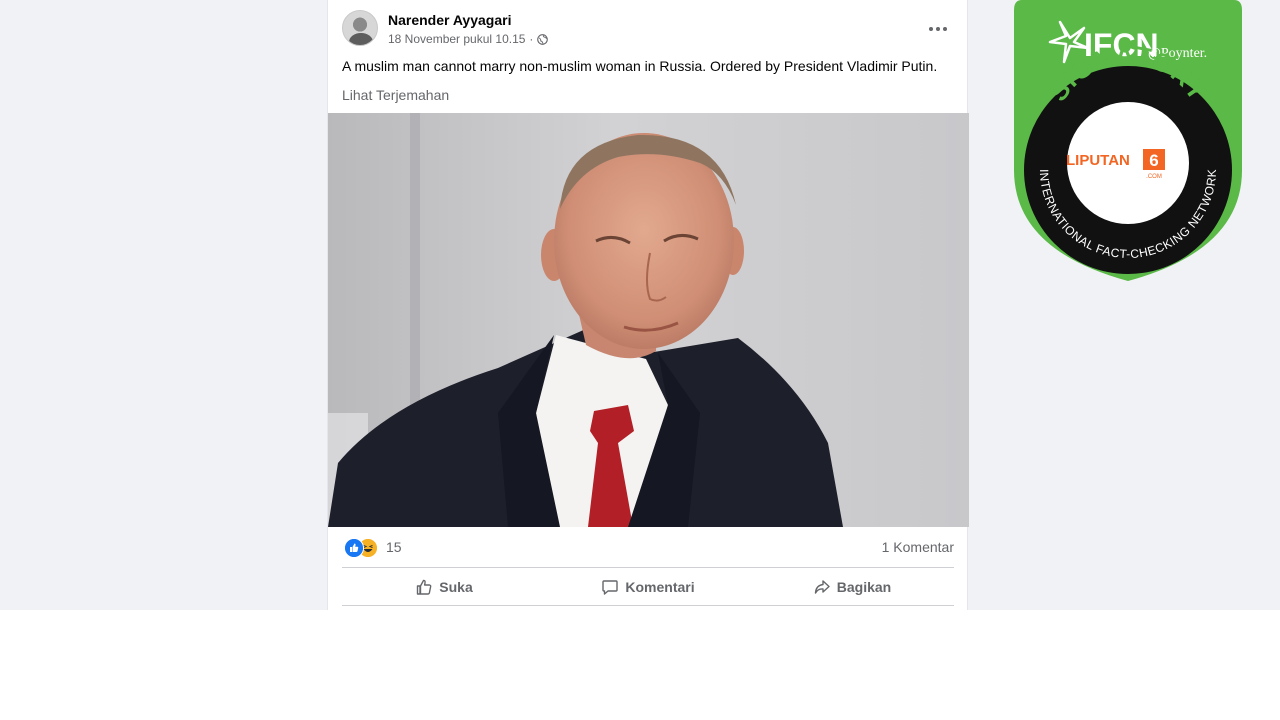  I want to click on share-label: Bagikan, so click(864, 587).